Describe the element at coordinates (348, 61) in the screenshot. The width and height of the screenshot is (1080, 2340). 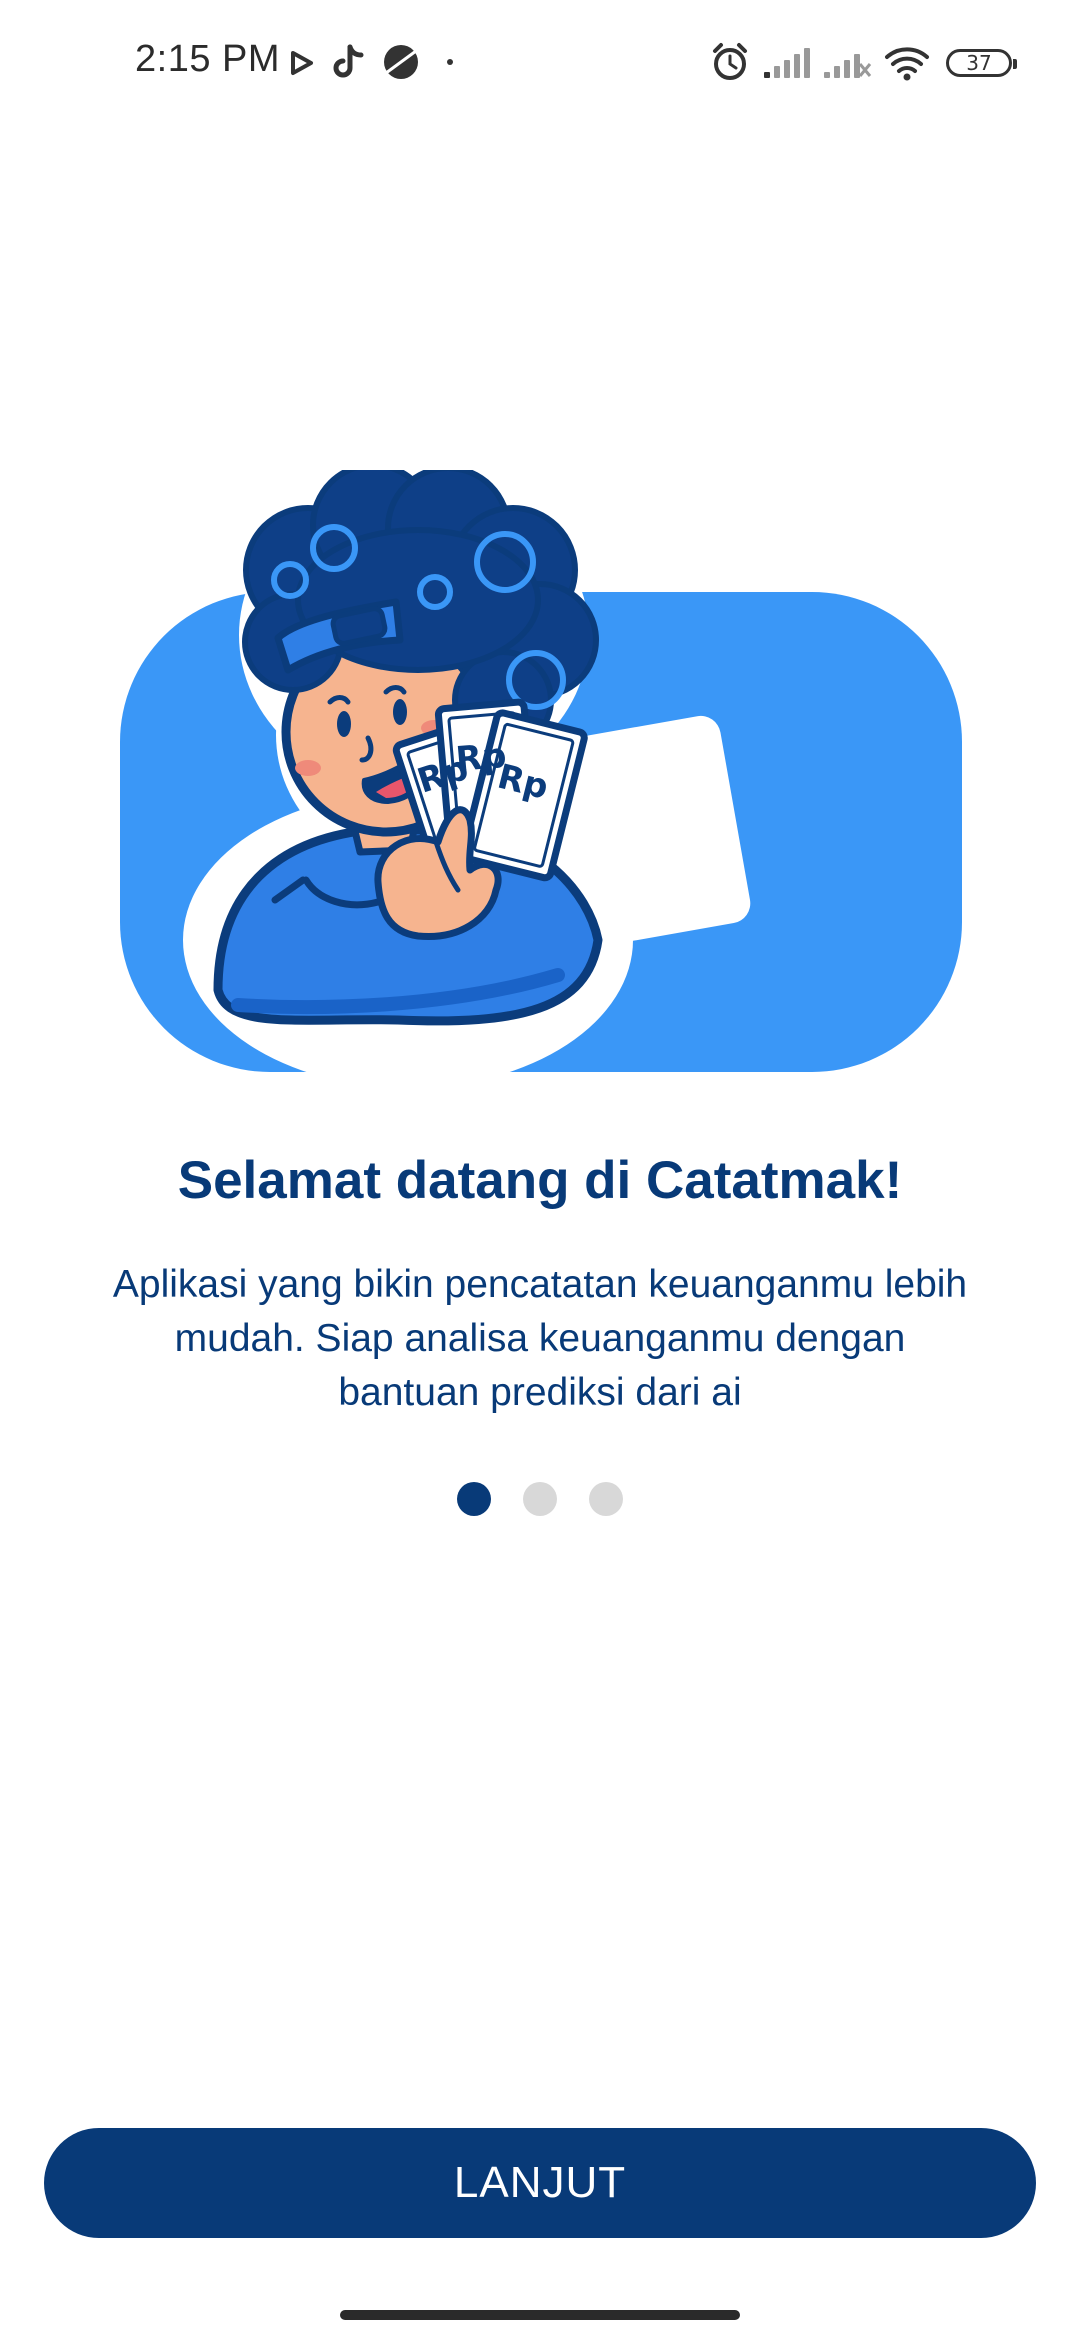
I see `tiktok-icon` at that location.